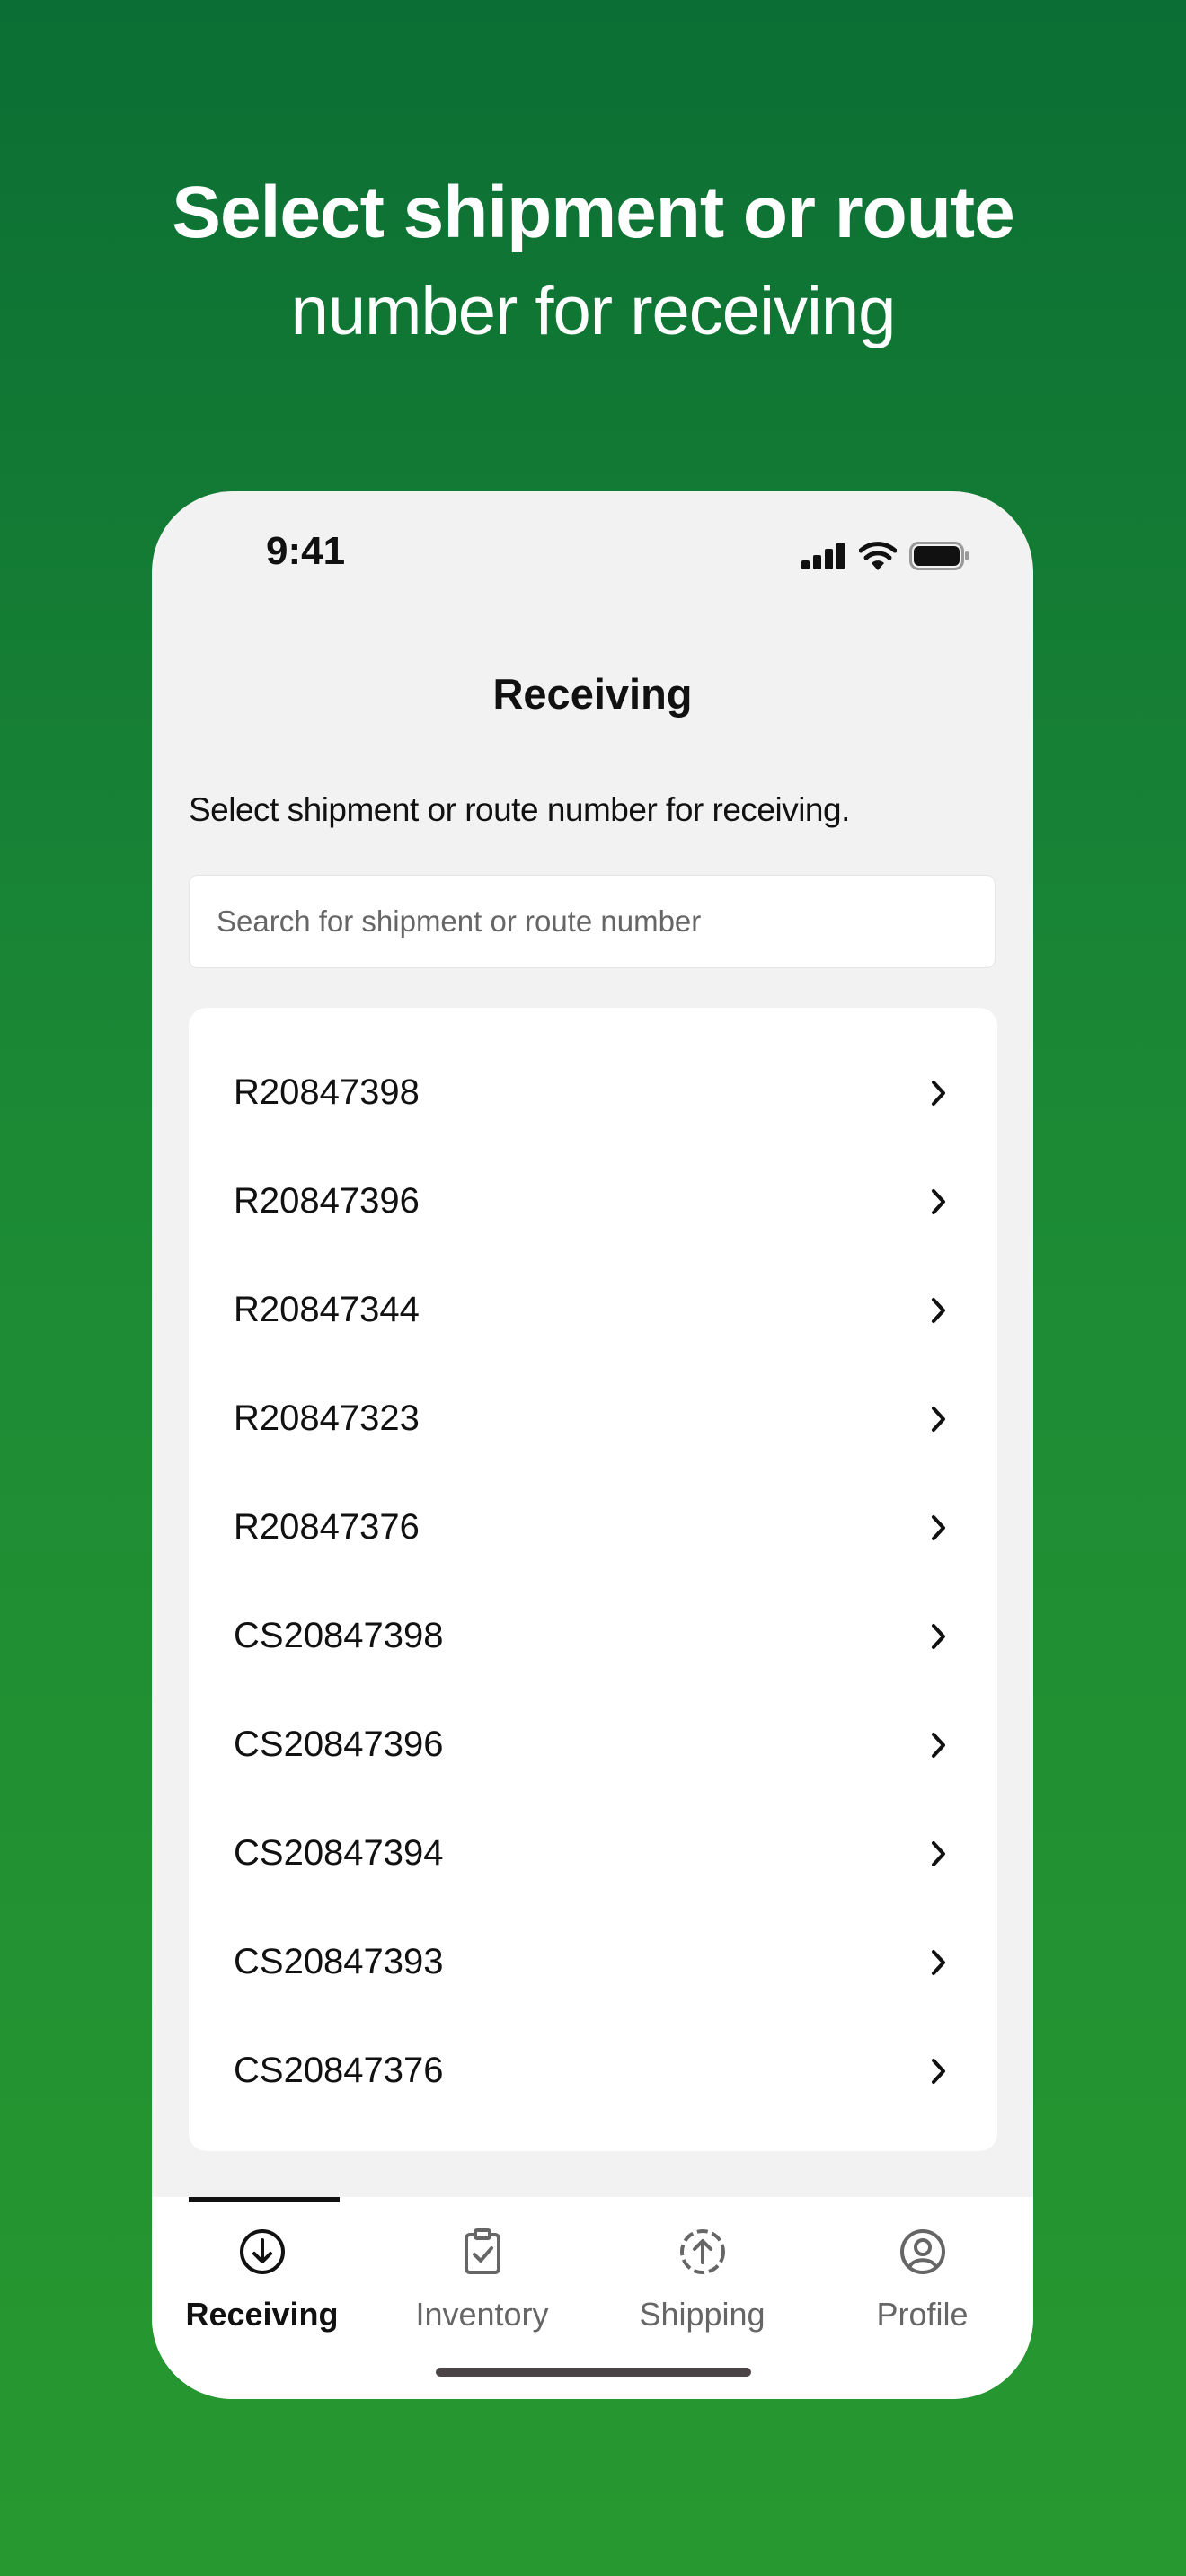  What do you see at coordinates (327, 1309) in the screenshot?
I see `list-item-label: R20847344` at bounding box center [327, 1309].